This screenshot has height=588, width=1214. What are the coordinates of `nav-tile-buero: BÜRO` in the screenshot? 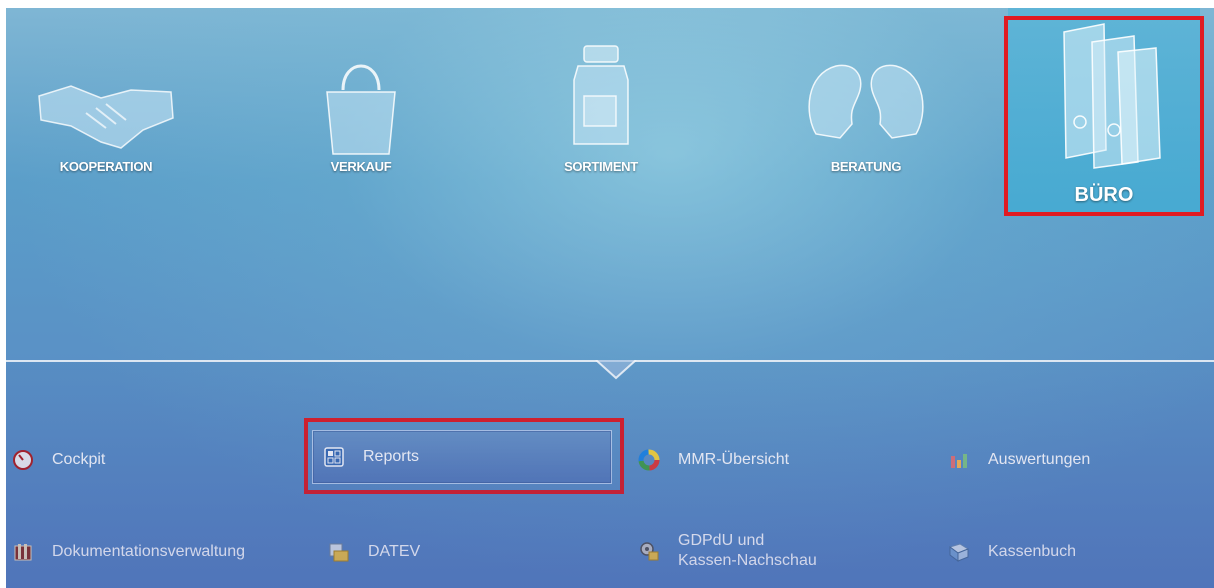 It's located at (1104, 111).